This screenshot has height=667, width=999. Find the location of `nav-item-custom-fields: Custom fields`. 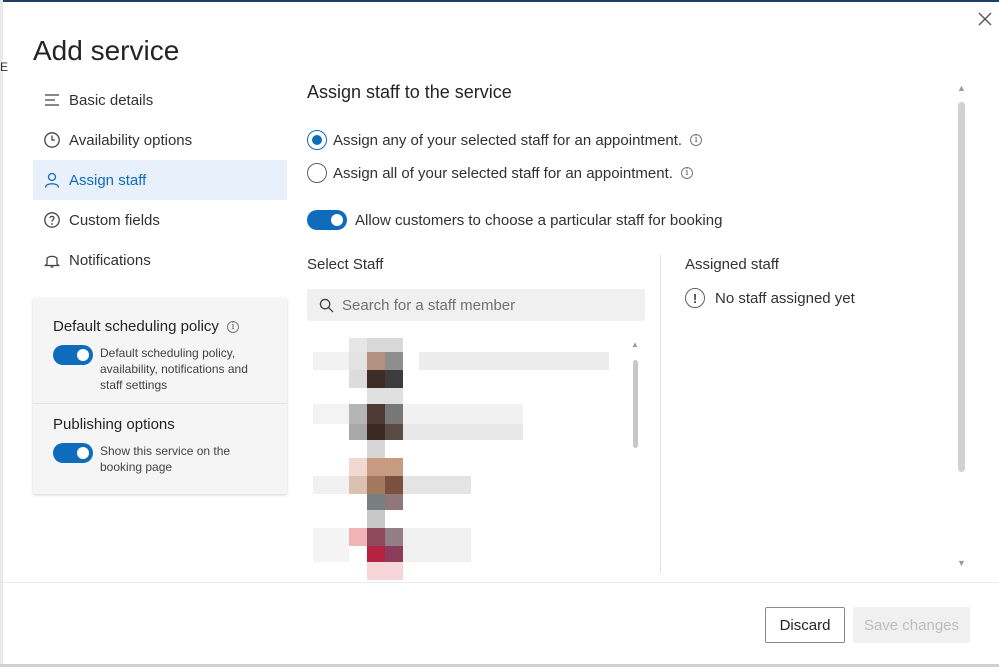

nav-item-custom-fields: Custom fields is located at coordinates (160, 220).